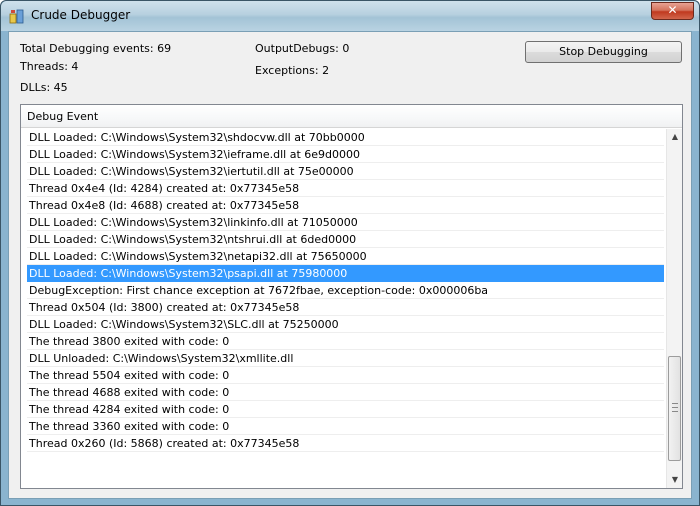 The width and height of the screenshot is (700, 506). What do you see at coordinates (345, 341) in the screenshot?
I see `list-item: The thread 3800 exited with code: 0` at bounding box center [345, 341].